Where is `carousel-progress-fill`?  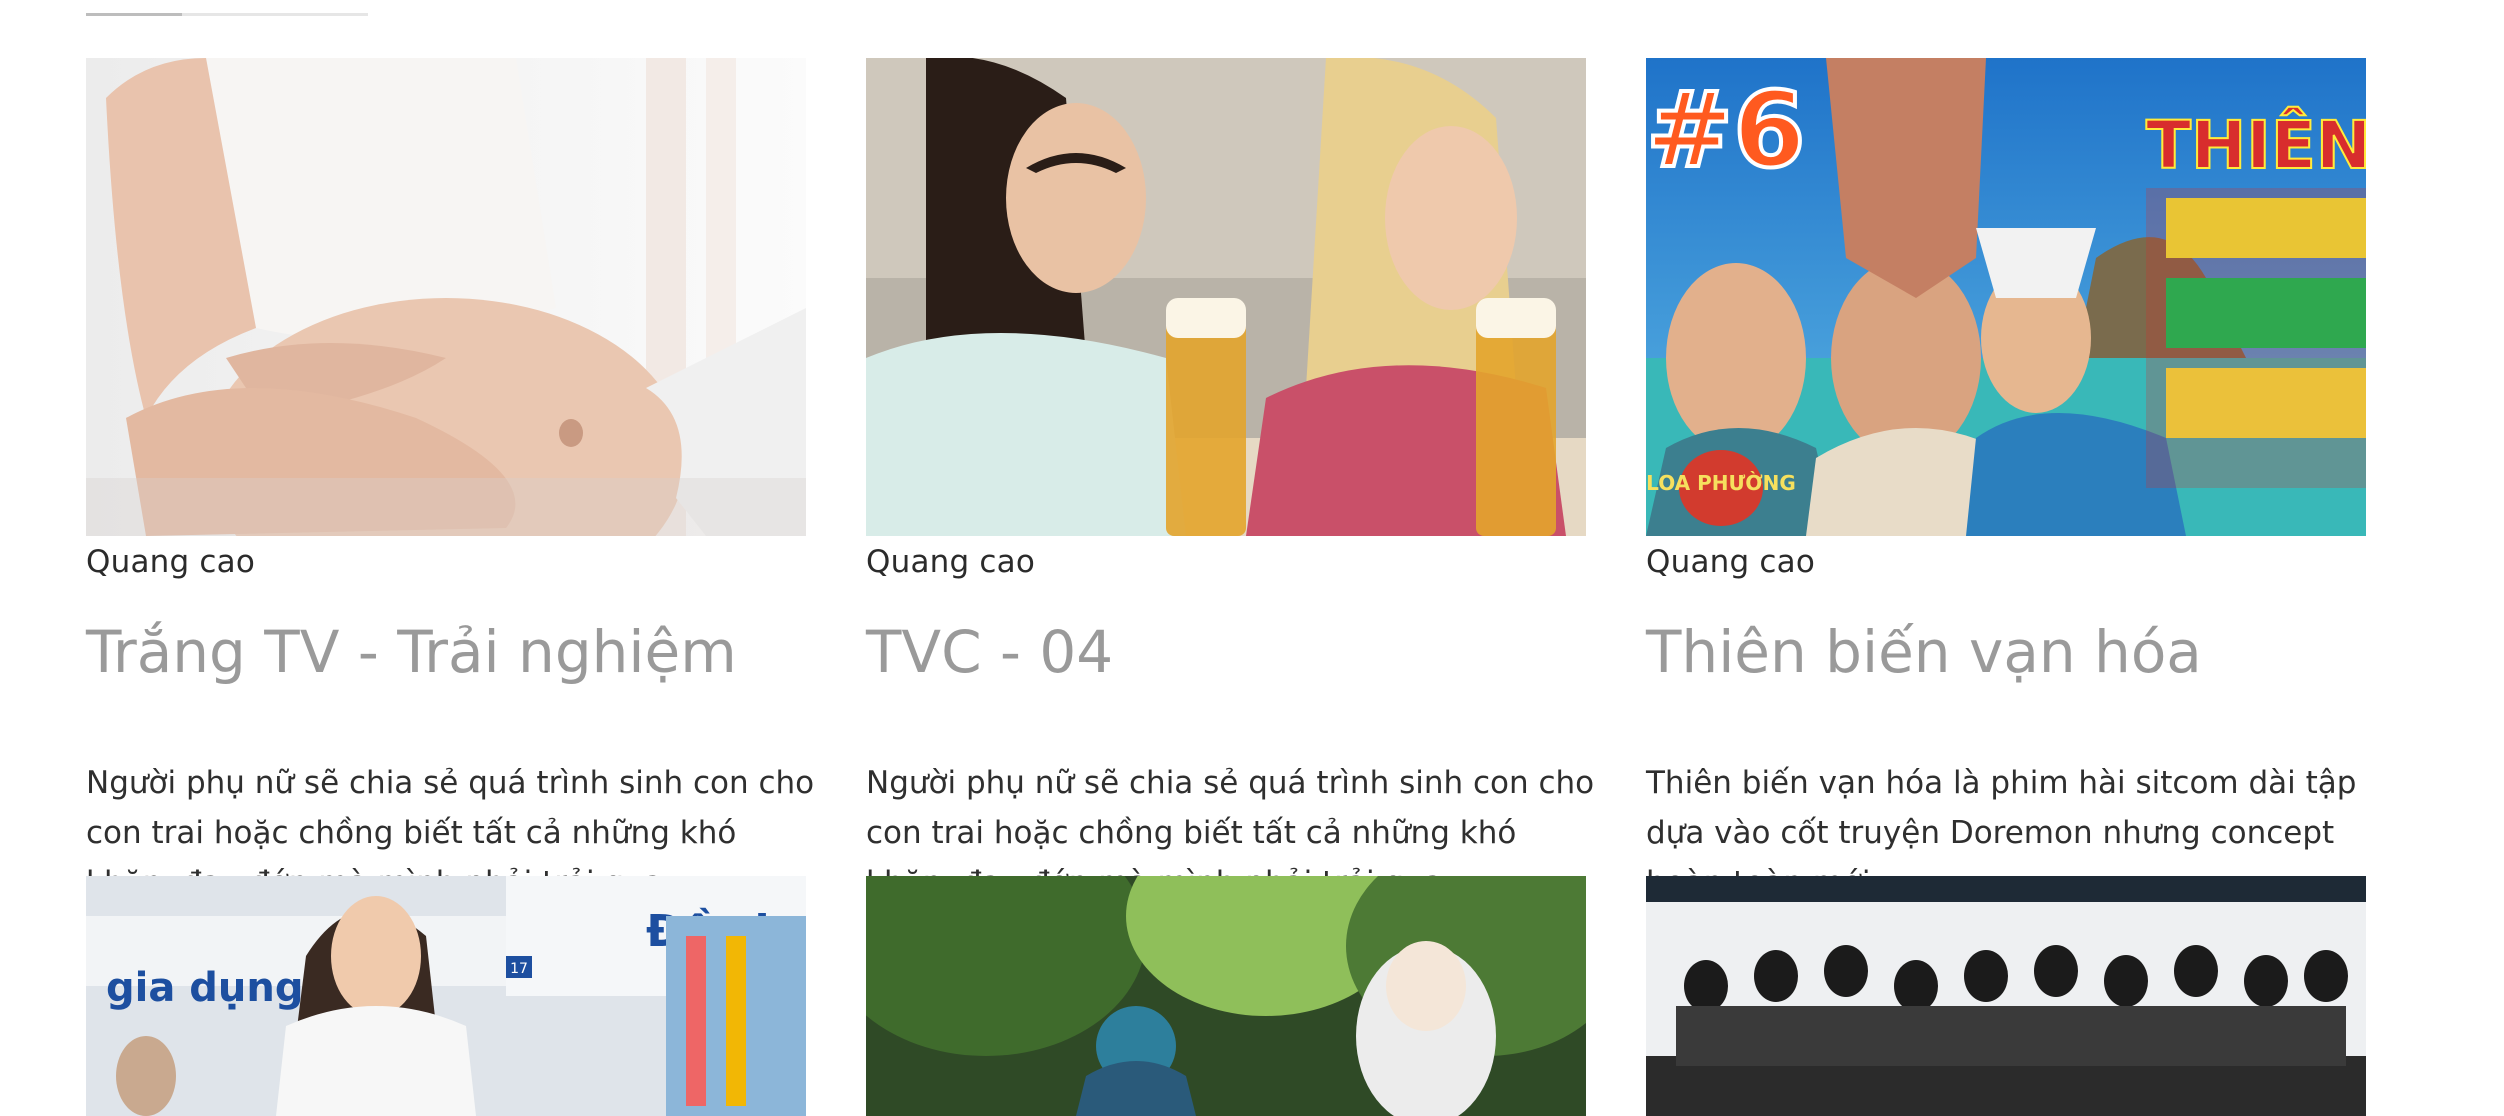 carousel-progress-fill is located at coordinates (134, 14).